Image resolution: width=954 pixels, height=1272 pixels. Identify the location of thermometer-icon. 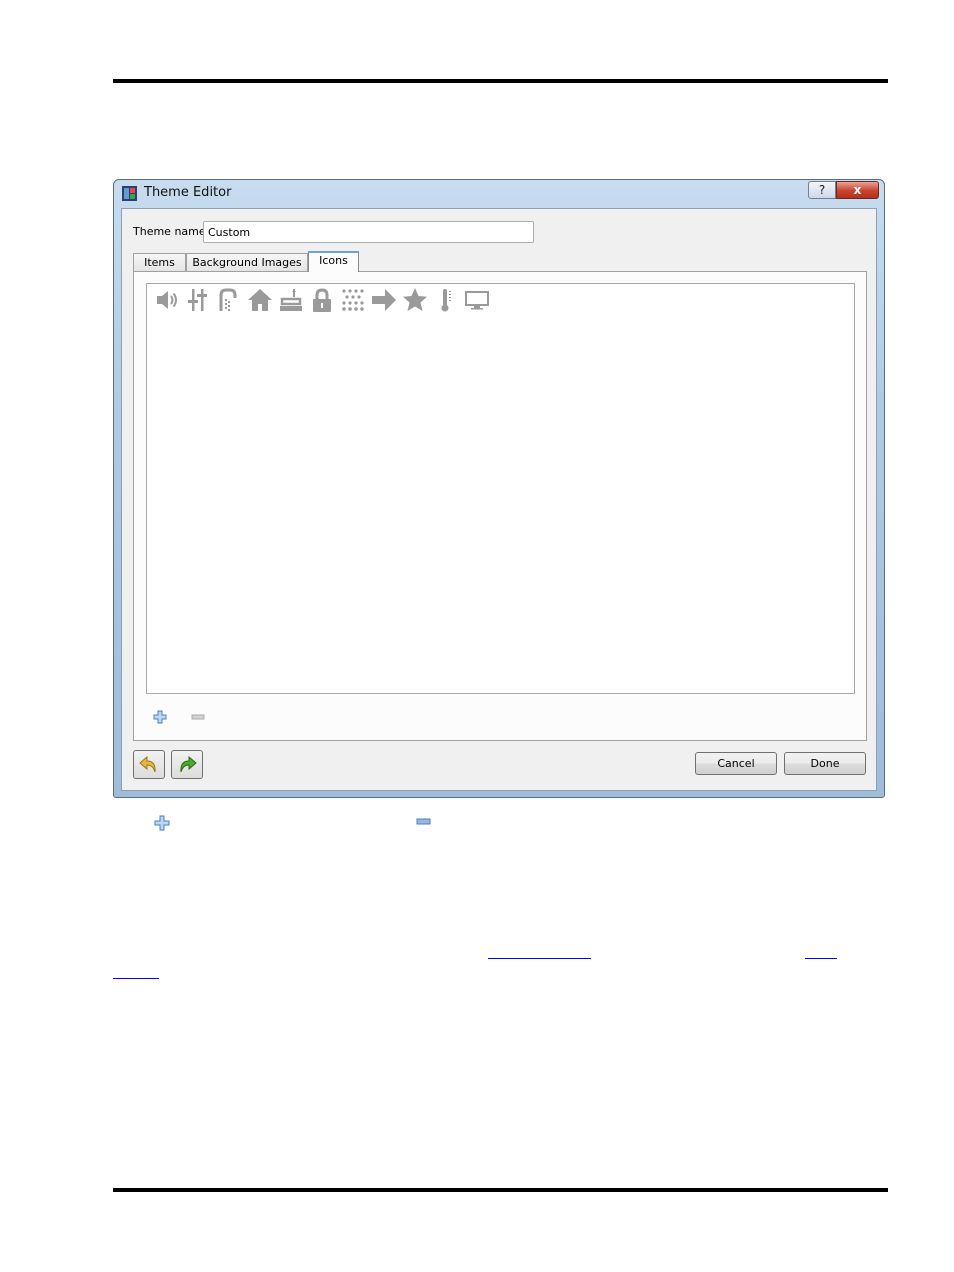
(445, 300).